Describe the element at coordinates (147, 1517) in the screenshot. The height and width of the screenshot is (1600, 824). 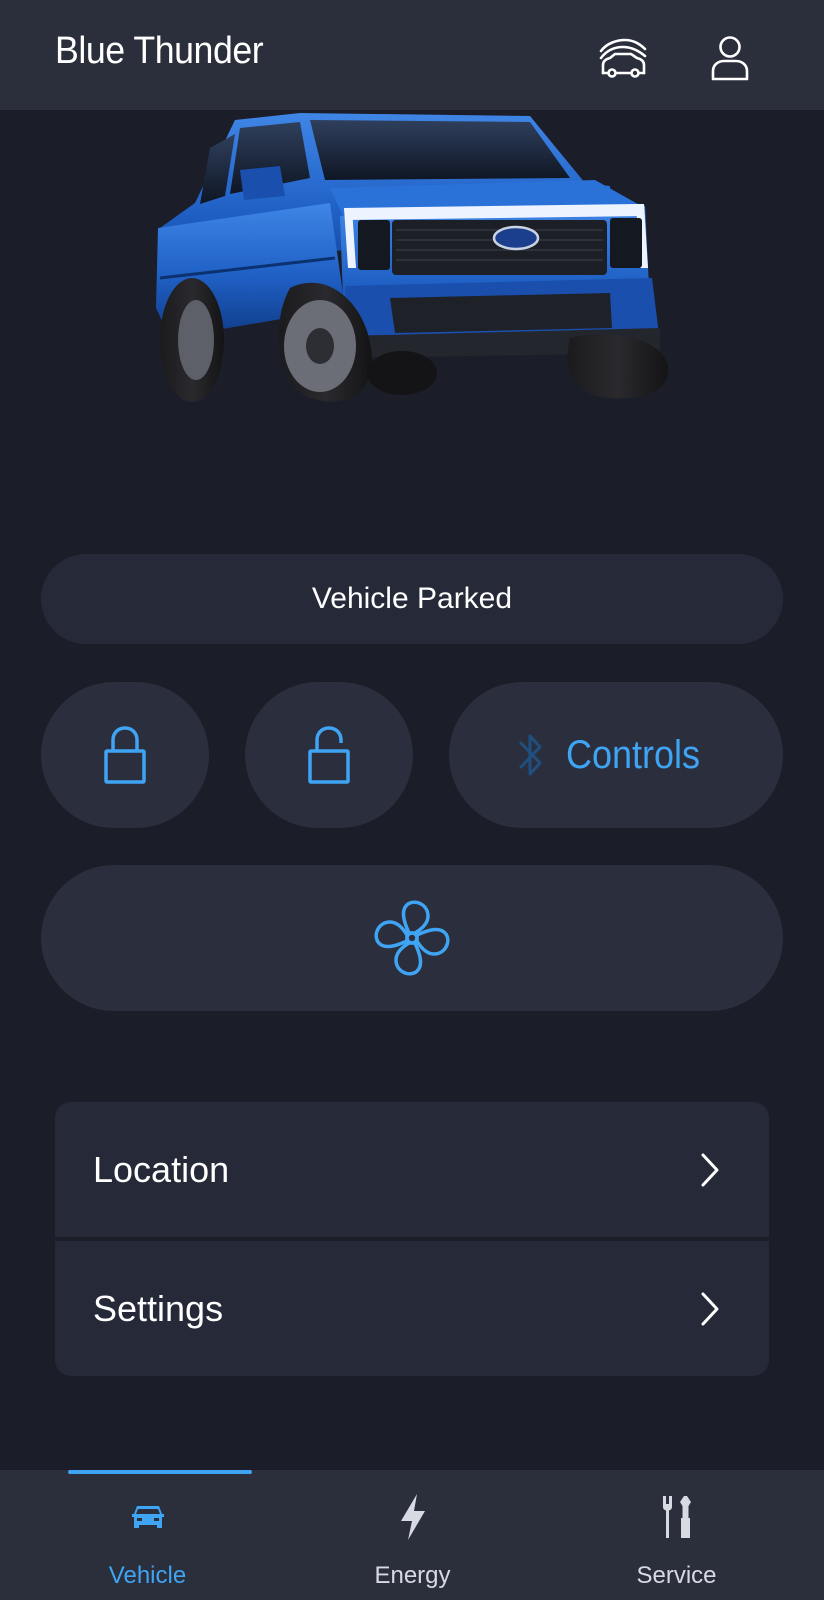
I see `car-icon` at that location.